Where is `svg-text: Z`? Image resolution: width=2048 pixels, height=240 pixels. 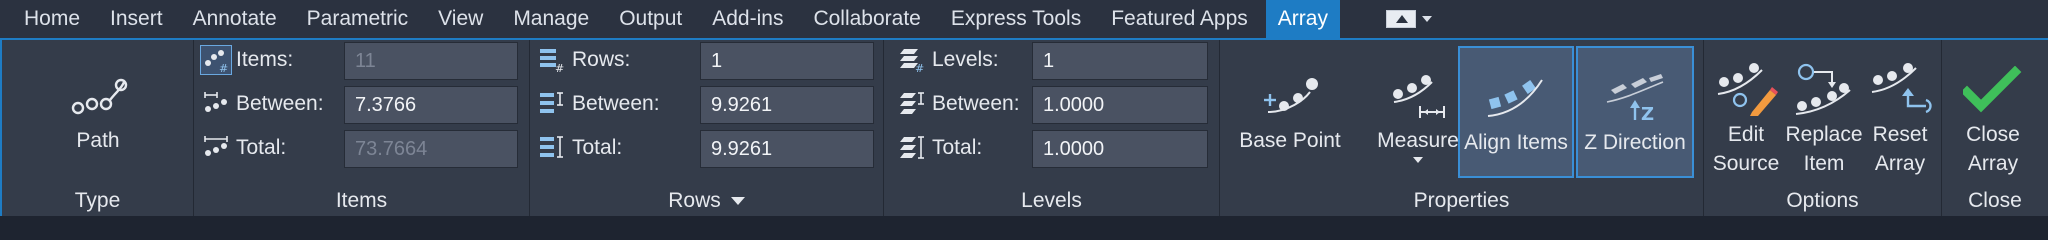 svg-text: Z is located at coordinates (1647, 113).